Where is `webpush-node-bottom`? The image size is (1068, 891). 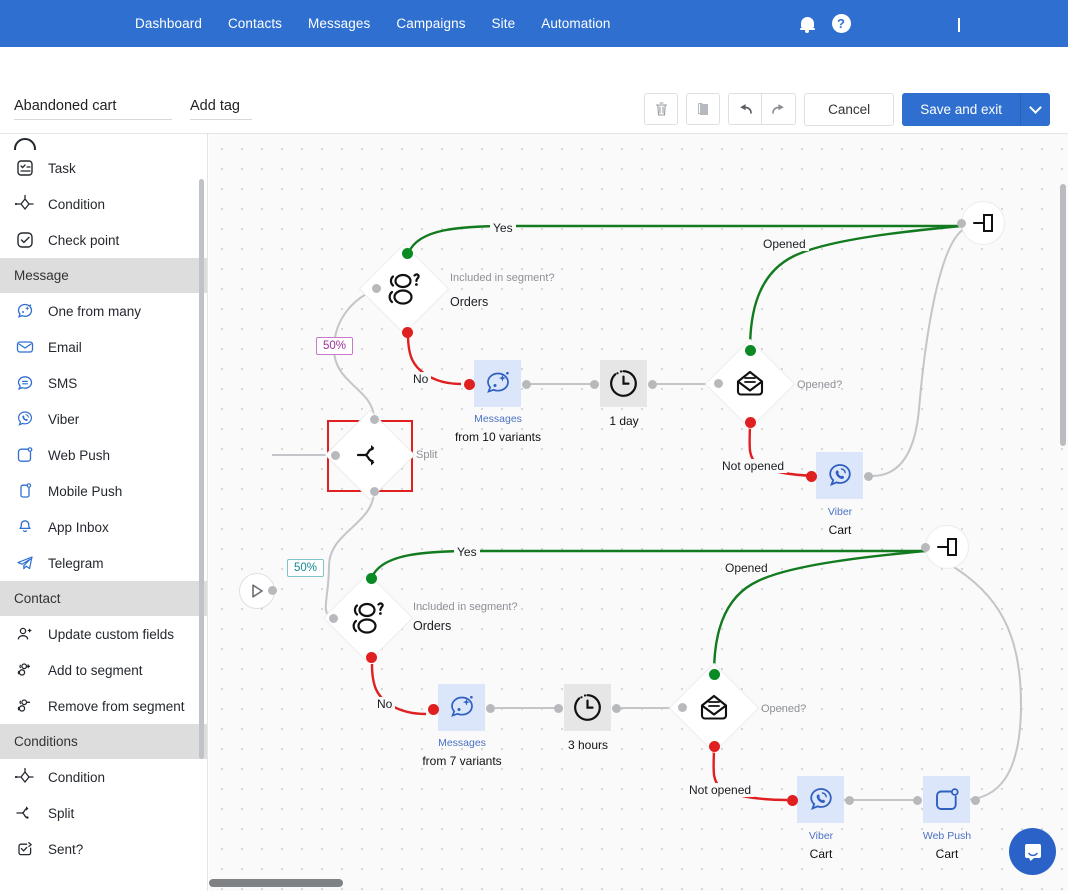
webpush-node-bottom is located at coordinates (946, 799).